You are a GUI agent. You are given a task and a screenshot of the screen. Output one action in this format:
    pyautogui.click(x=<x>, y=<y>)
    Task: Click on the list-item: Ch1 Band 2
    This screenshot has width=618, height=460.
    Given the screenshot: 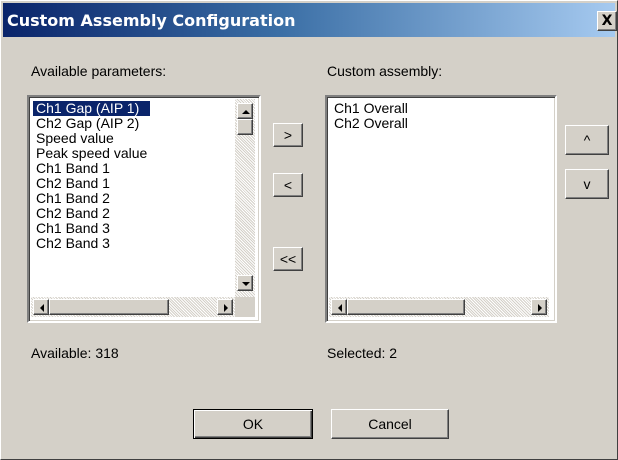 What is the action you would take?
    pyautogui.click(x=91, y=198)
    